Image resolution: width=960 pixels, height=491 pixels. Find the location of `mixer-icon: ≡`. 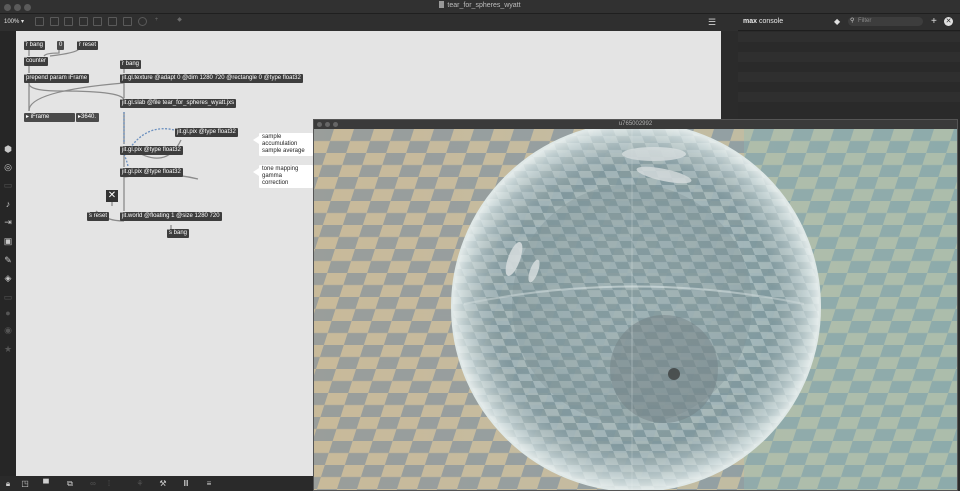

mixer-icon: ≡ is located at coordinates (209, 483).